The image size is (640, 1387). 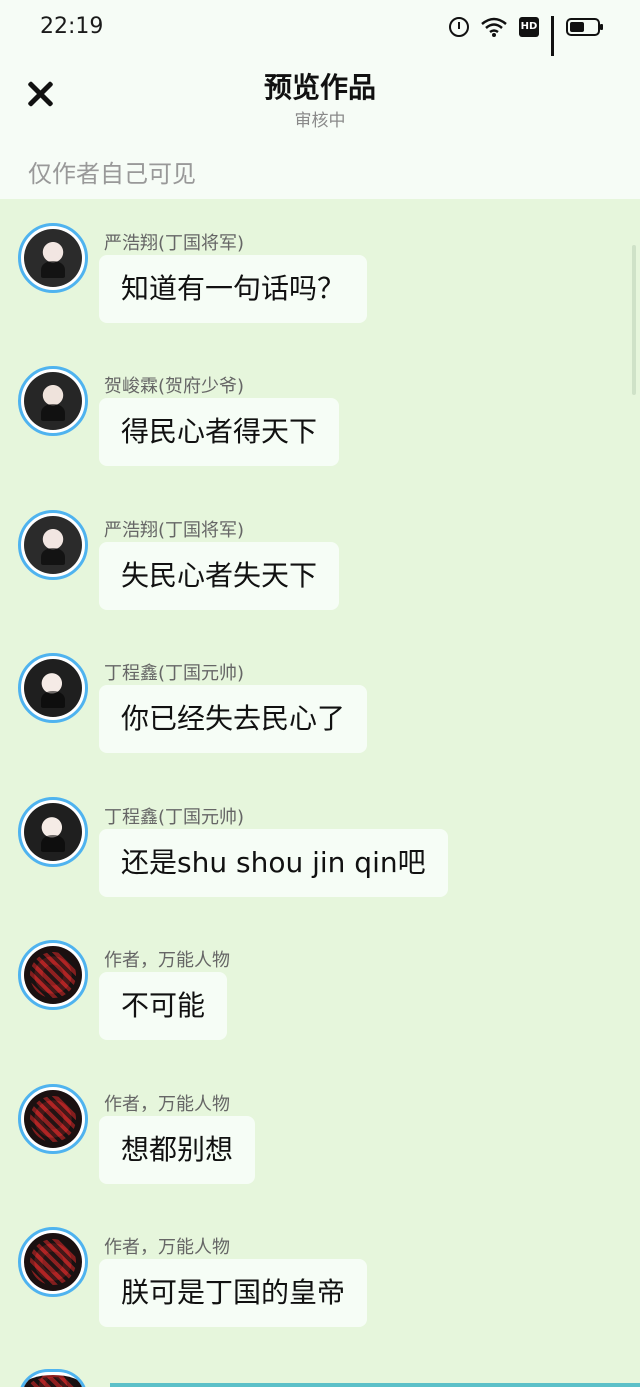 What do you see at coordinates (320, 1131) in the screenshot?
I see `chat-message: 作者，万能人物 想都别想` at bounding box center [320, 1131].